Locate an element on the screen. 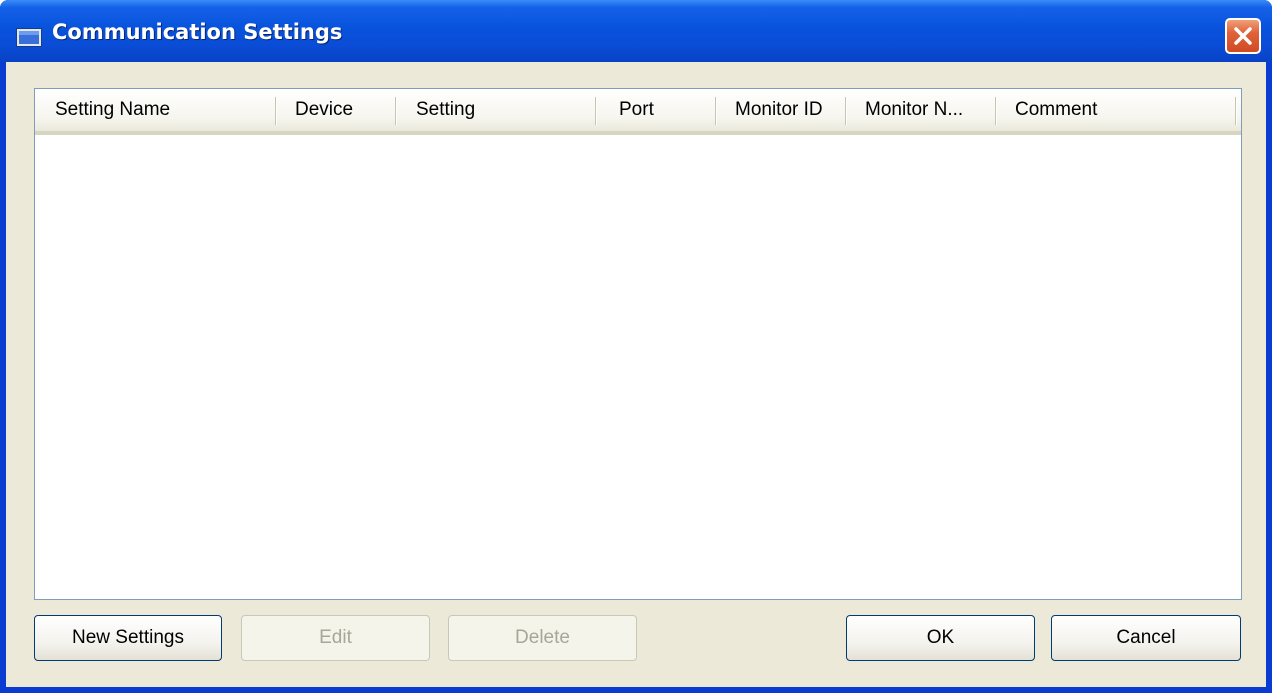  cancel-button: Cancel is located at coordinates (1146, 638).